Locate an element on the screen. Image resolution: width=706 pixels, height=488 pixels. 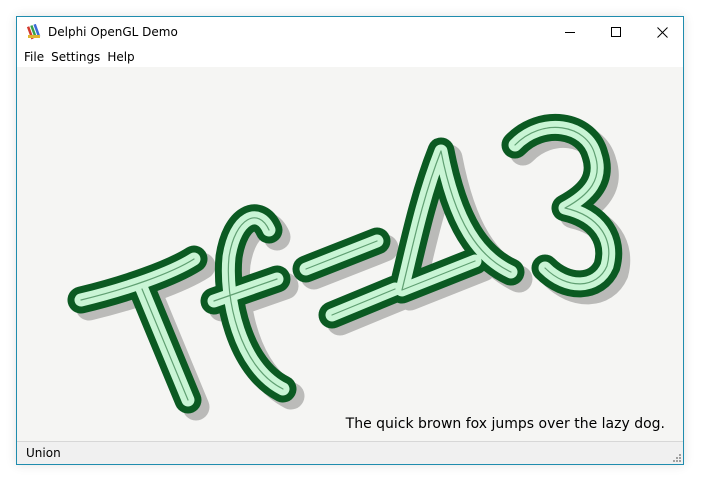
resize-grip-icon is located at coordinates (676, 457).